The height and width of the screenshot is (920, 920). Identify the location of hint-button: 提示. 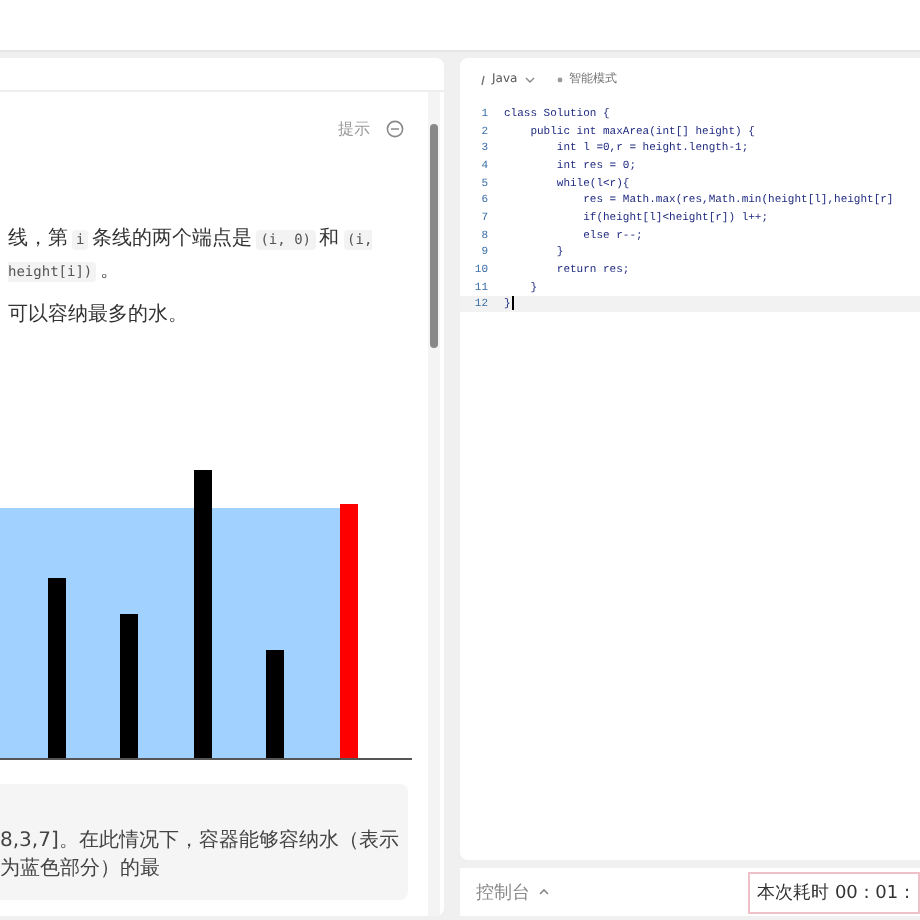
(354, 128).